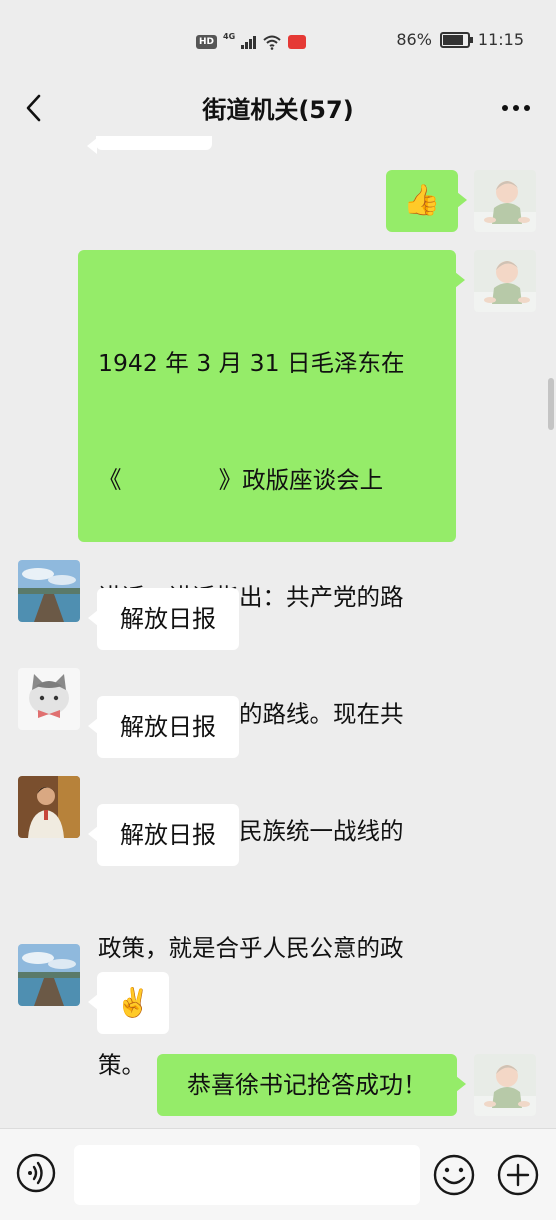 Image resolution: width=556 pixels, height=1220 pixels. What do you see at coordinates (551, 404) in the screenshot?
I see `scrollbar-thumb` at bounding box center [551, 404].